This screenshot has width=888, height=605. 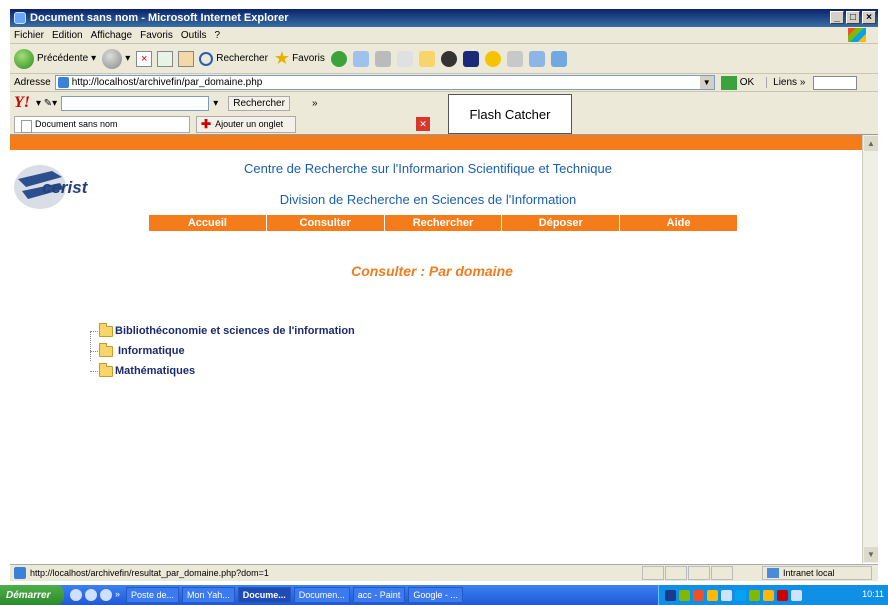 I want to click on intranet-icon, so click(x=773, y=573).